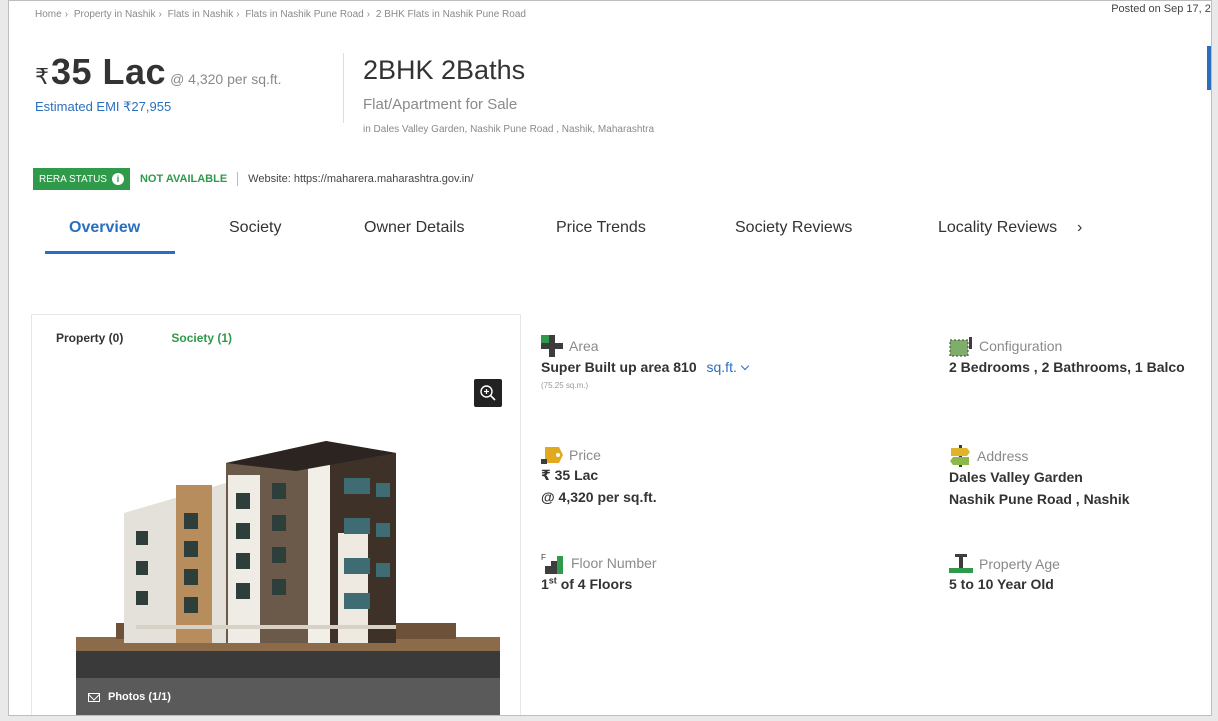 The height and width of the screenshot is (721, 1218). I want to click on area-value: Super Built up area 810, so click(619, 367).